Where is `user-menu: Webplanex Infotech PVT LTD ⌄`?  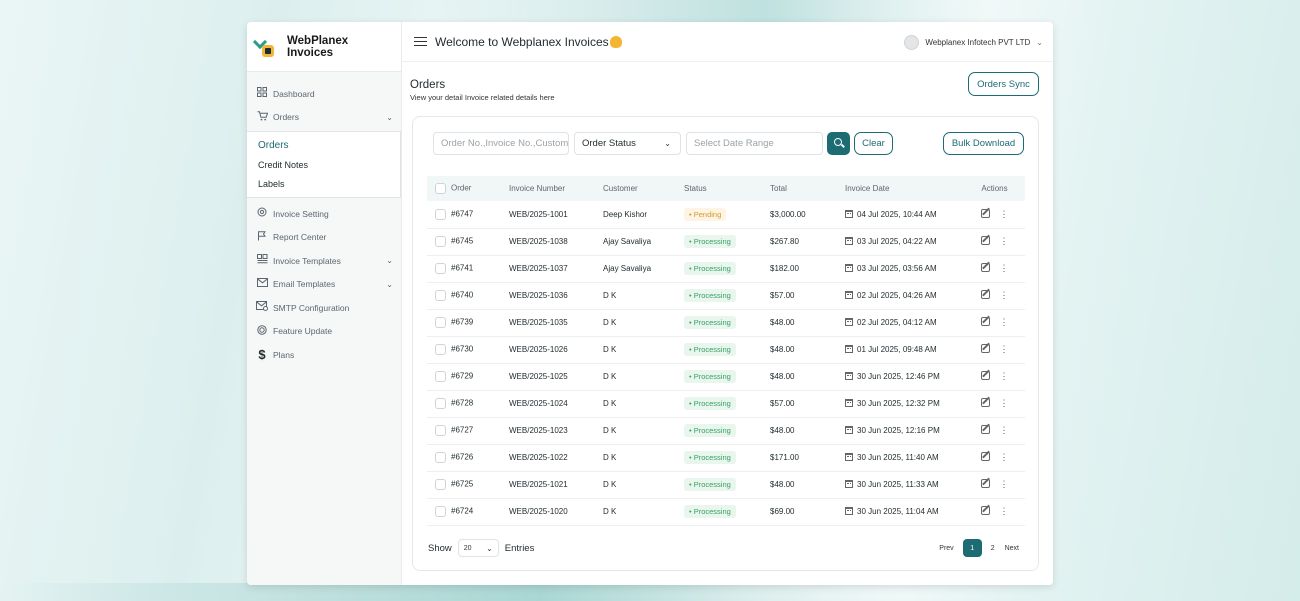
user-menu: Webplanex Infotech PVT LTD ⌄ is located at coordinates (973, 42).